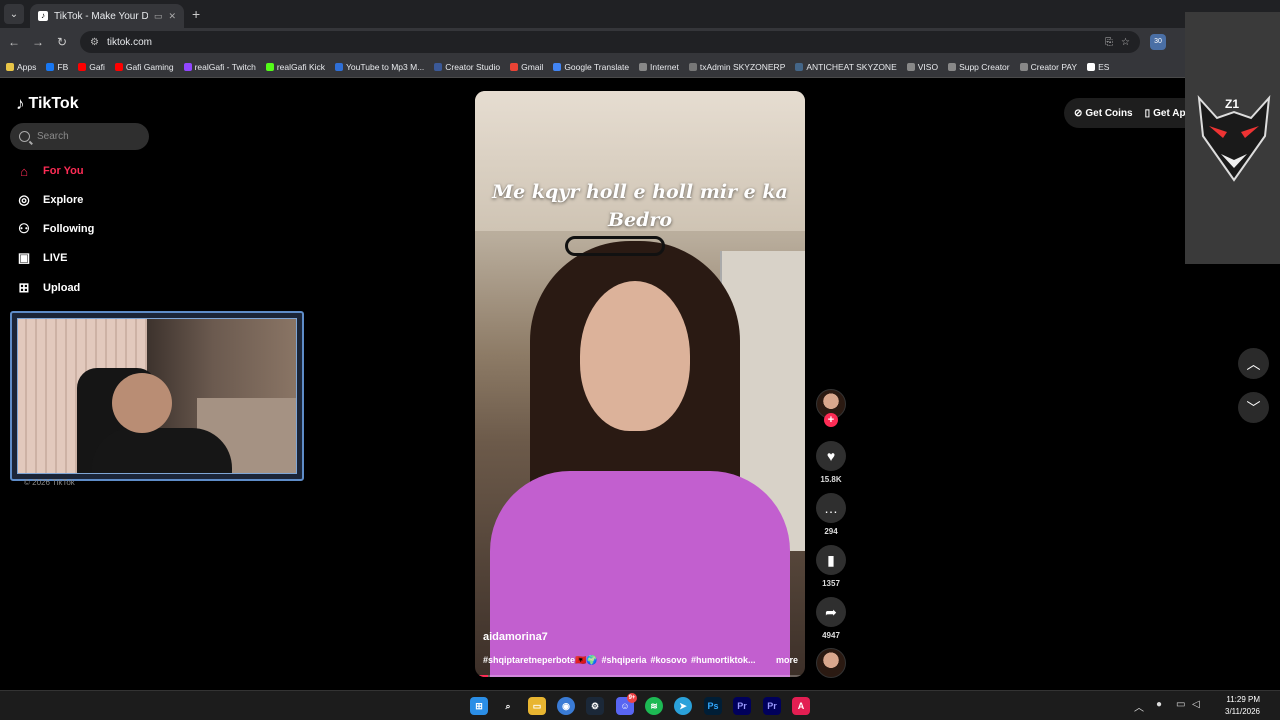 Image resolution: width=1280 pixels, height=720 pixels. What do you see at coordinates (479, 706) in the screenshot?
I see `start-button-icon: ⊞` at bounding box center [479, 706].